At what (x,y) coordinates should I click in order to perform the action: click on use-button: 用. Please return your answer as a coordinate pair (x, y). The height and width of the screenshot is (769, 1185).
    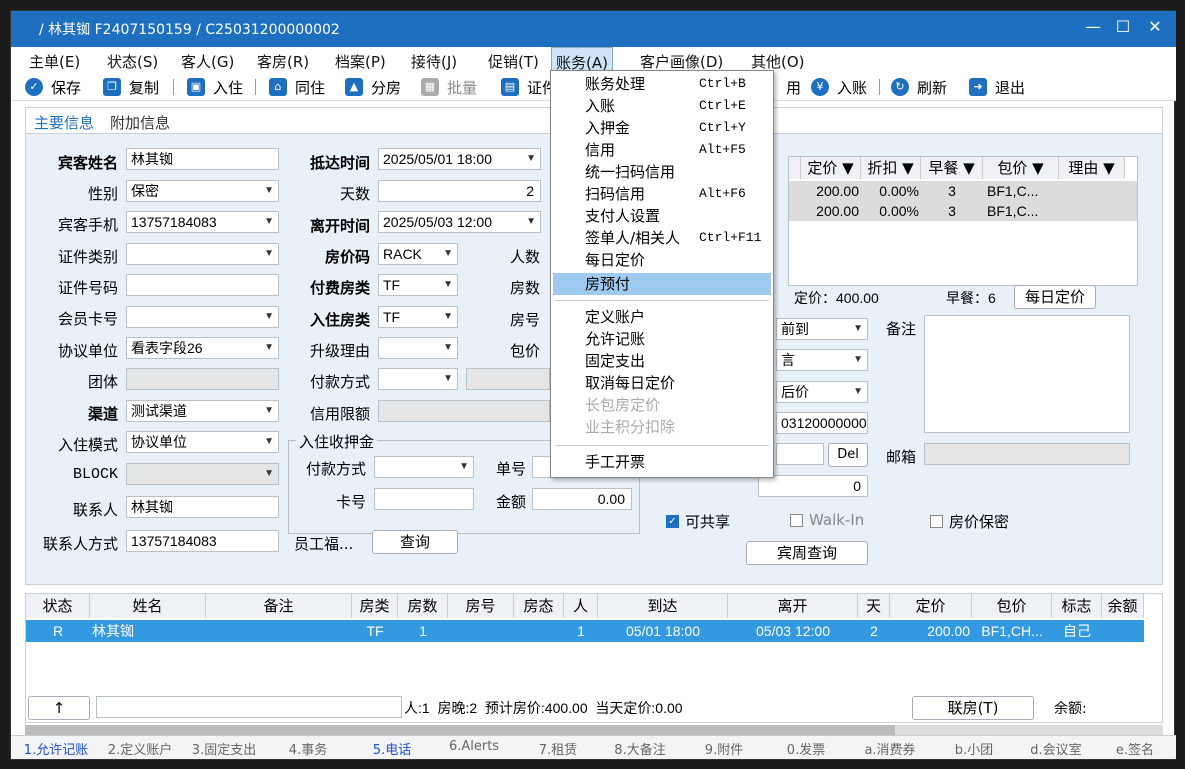
    Looking at the image, I should click on (793, 87).